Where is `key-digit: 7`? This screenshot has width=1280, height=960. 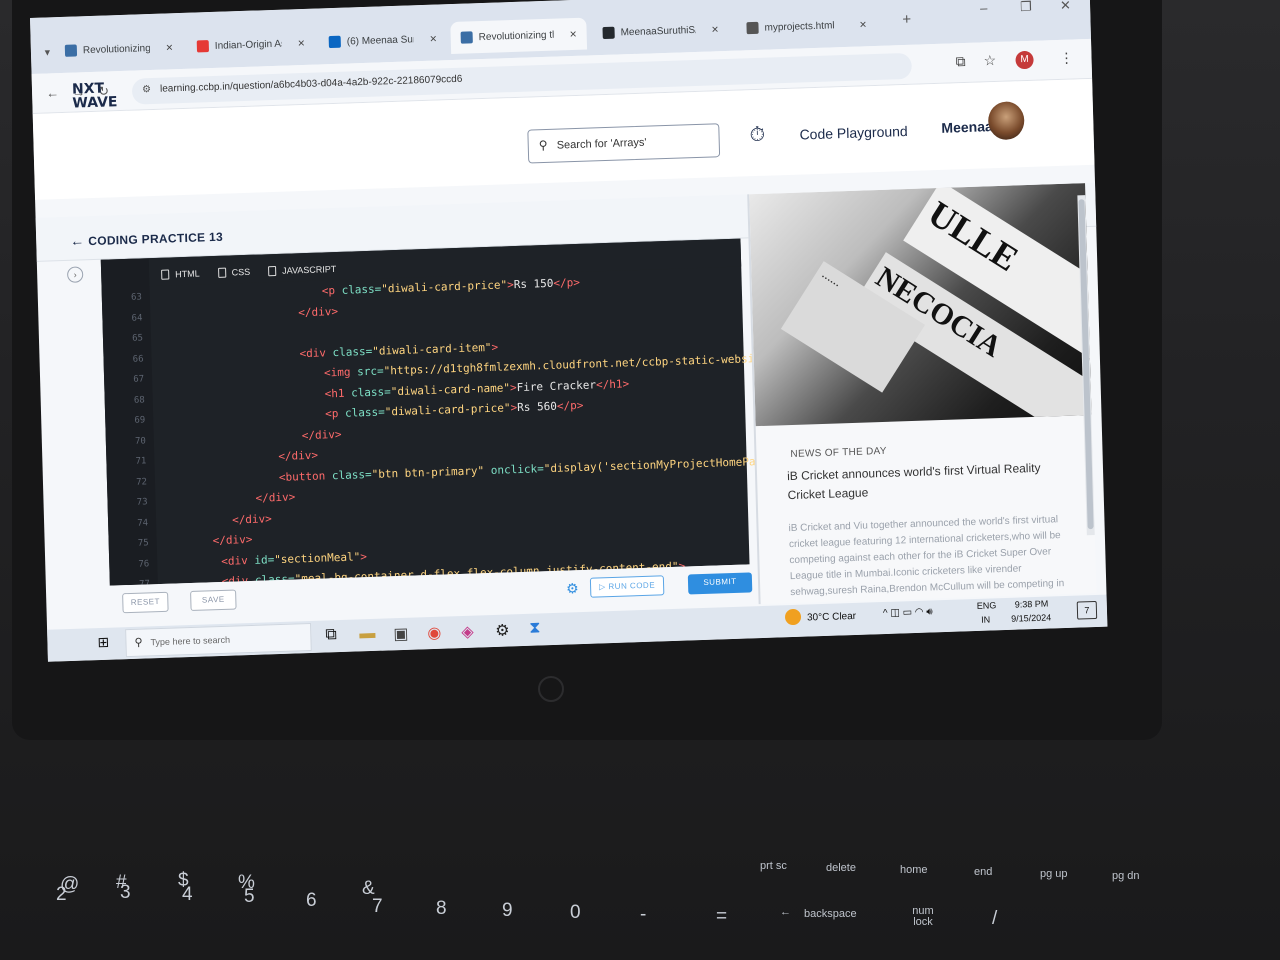 key-digit: 7 is located at coordinates (377, 906).